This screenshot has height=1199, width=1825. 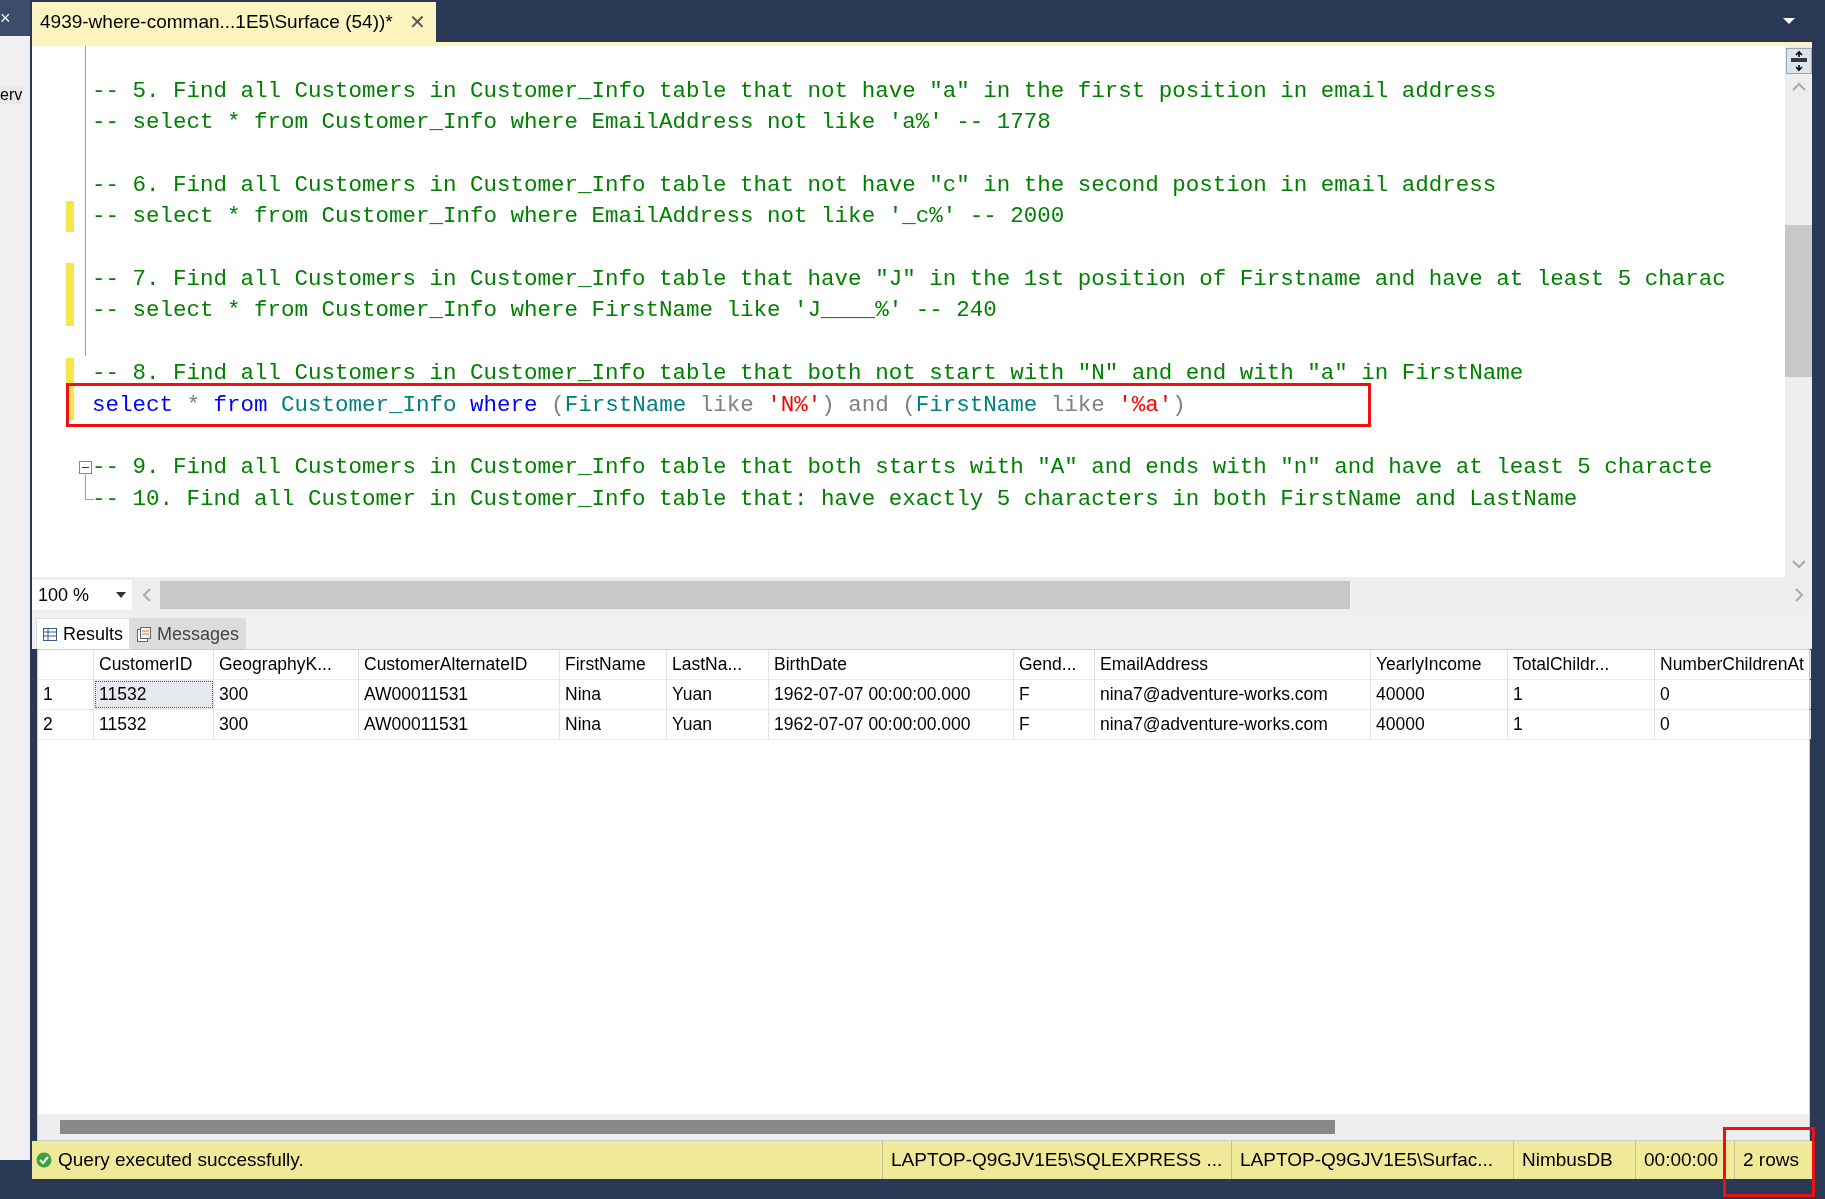 I want to click on code-line: -- select * from Customer_Info where FirstName like 'J____%' -- 240, so click(x=544, y=310).